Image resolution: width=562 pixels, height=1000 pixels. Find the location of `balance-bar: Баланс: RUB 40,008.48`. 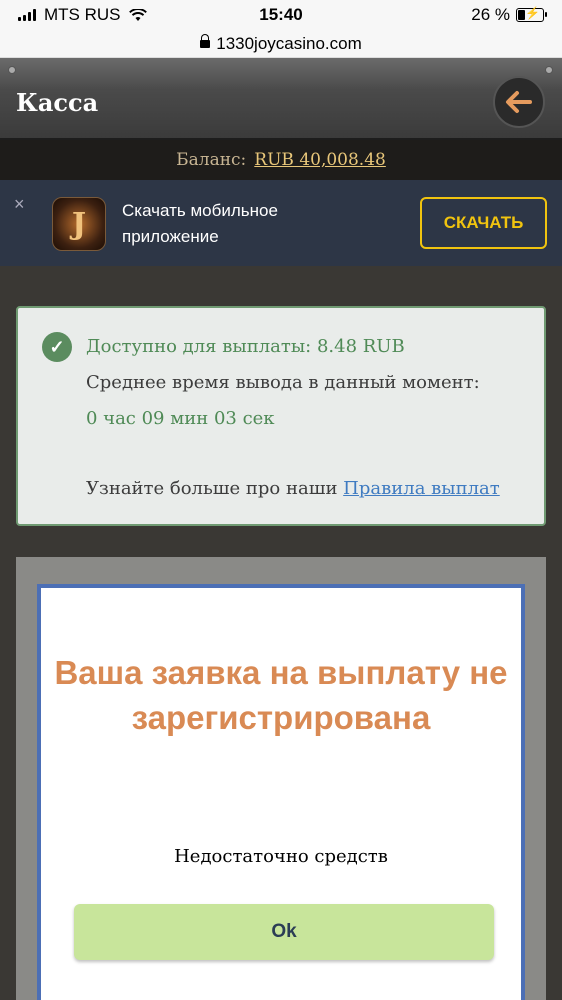

balance-bar: Баланс: RUB 40,008.48 is located at coordinates (281, 160).